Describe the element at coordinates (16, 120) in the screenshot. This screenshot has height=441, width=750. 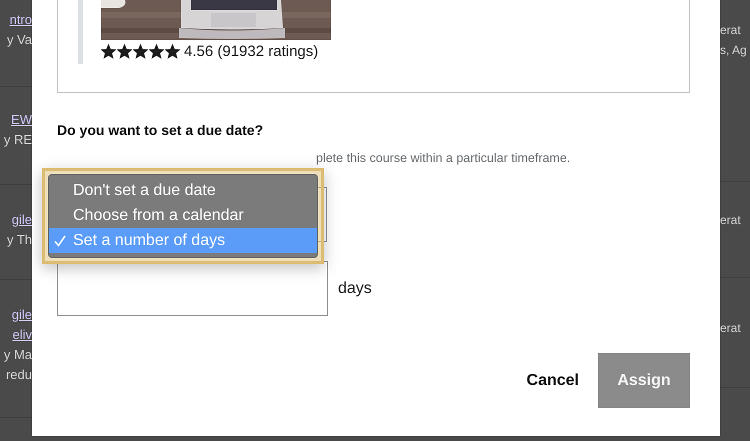
I see `course-link-fragment: EW` at that location.